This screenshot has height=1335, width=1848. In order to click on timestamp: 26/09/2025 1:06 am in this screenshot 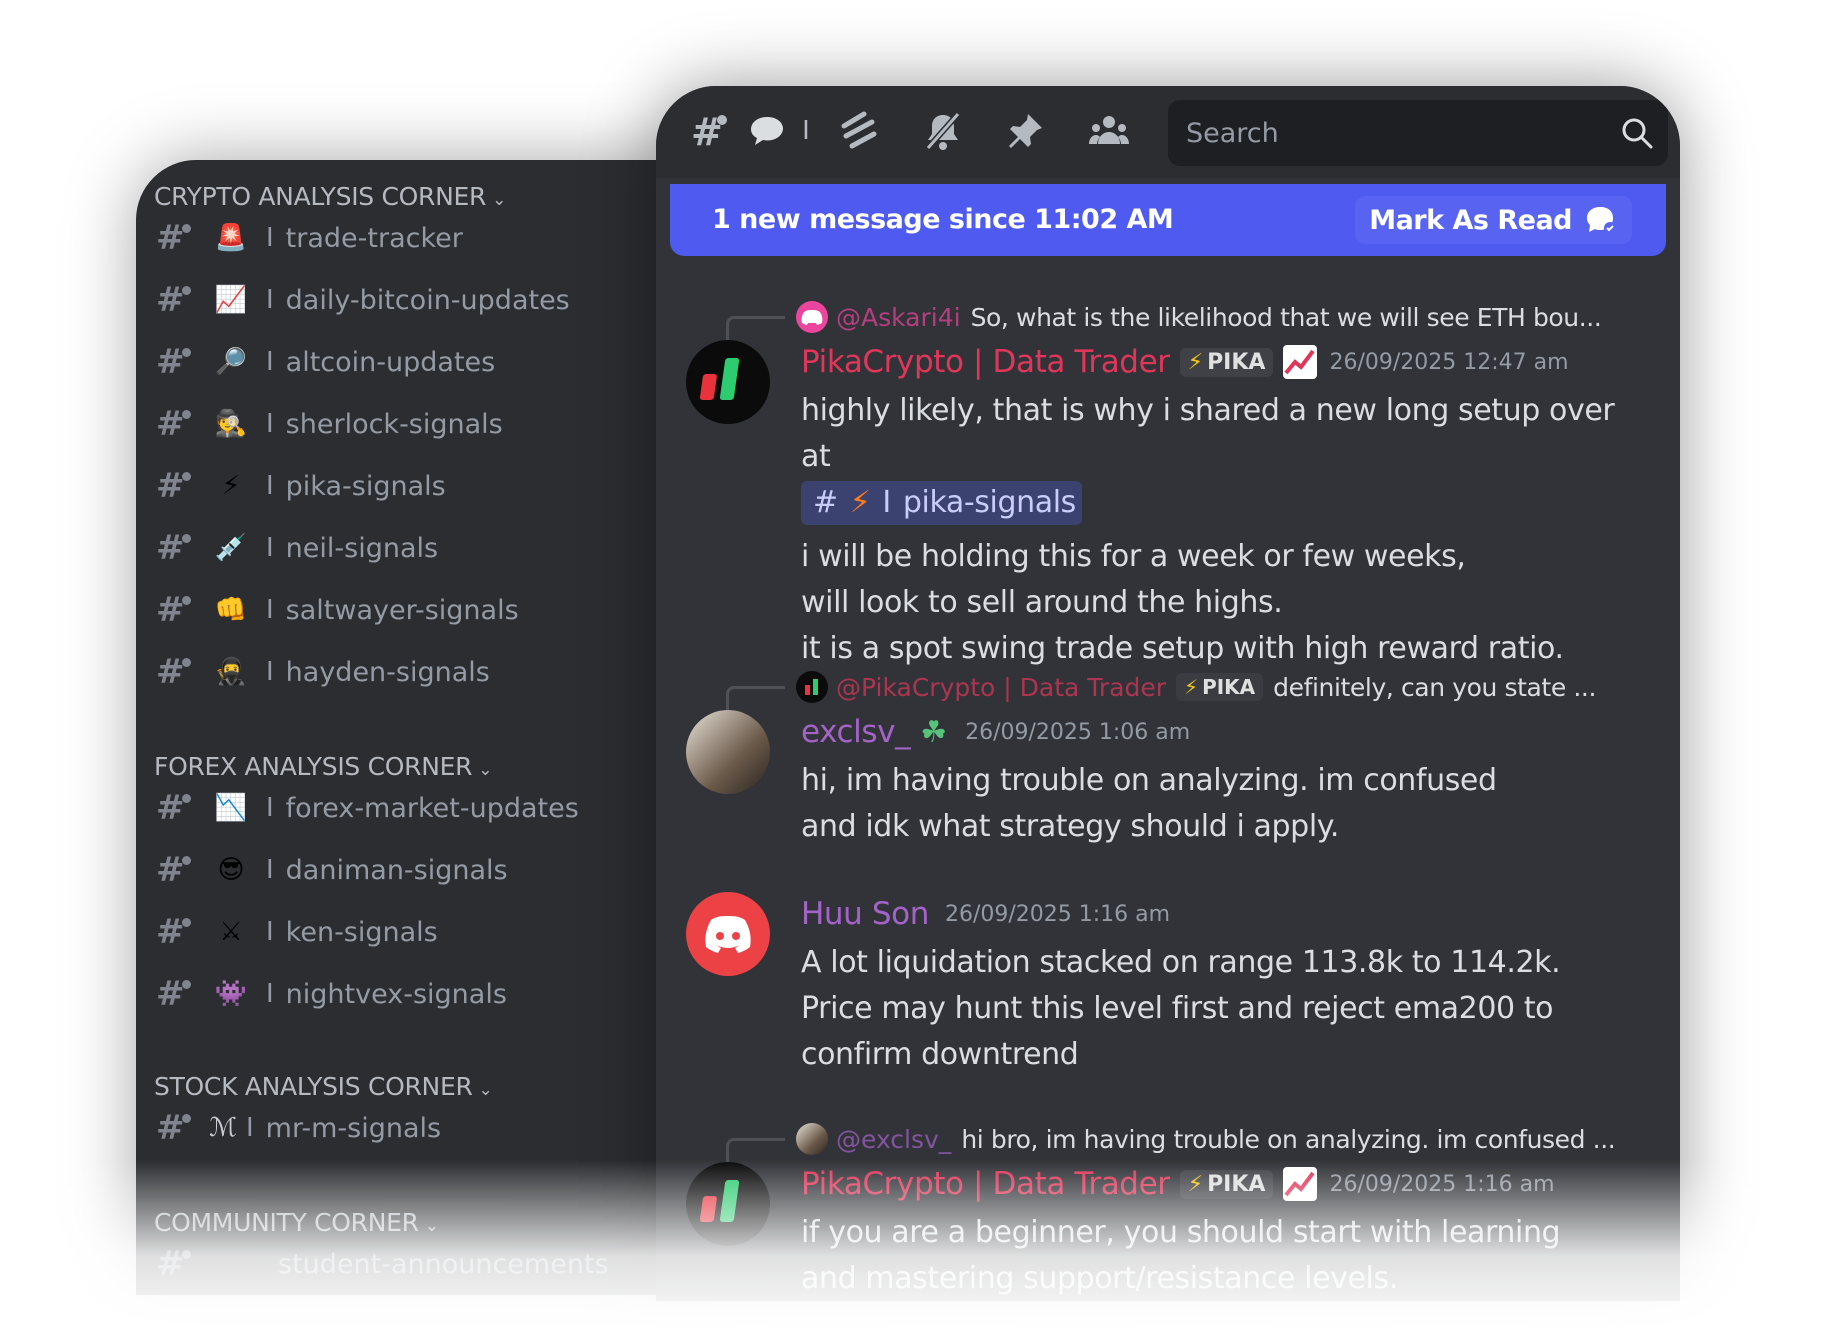, I will do `click(1078, 732)`.